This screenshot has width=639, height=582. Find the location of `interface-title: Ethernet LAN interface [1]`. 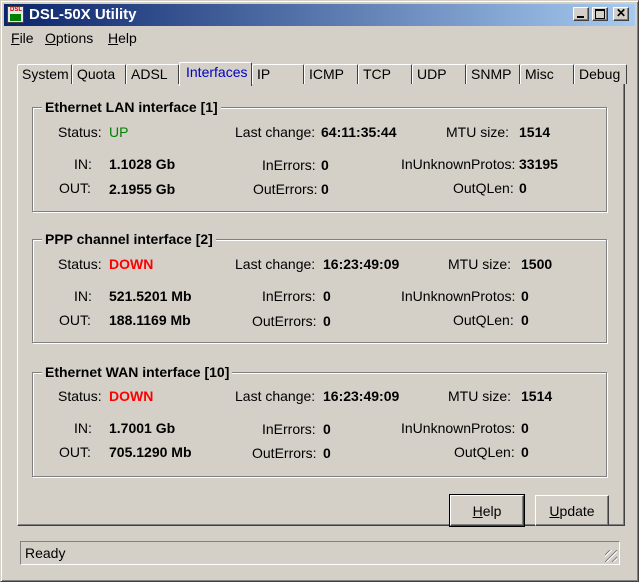

interface-title: Ethernet LAN interface [1] is located at coordinates (131, 107).